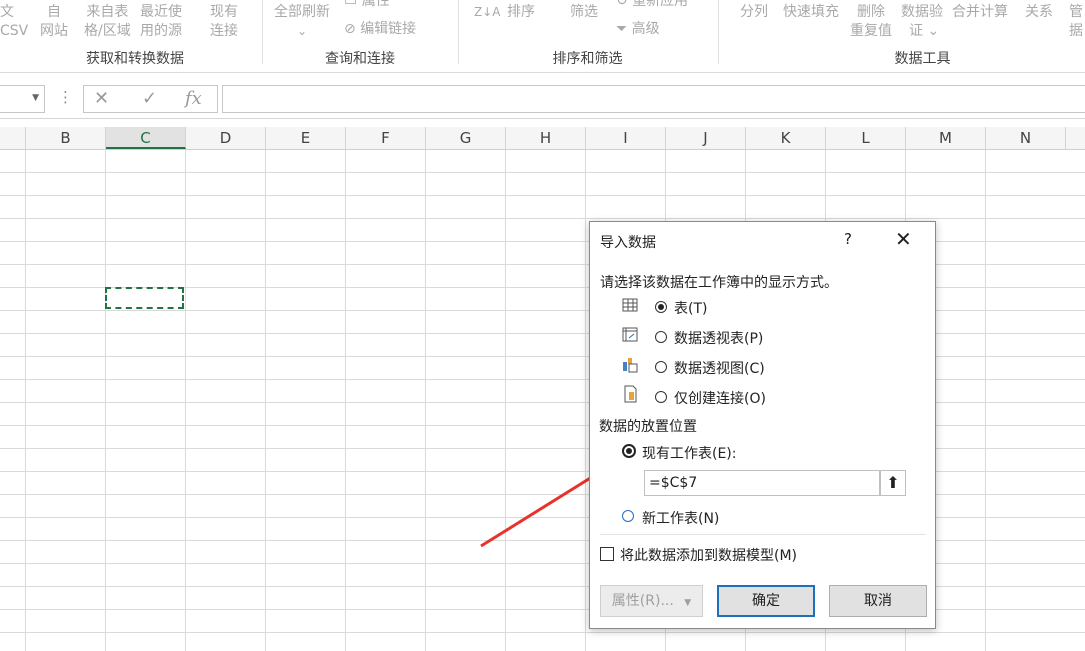 This screenshot has width=1085, height=651. What do you see at coordinates (630, 305) in the screenshot?
I see `table-icon` at bounding box center [630, 305].